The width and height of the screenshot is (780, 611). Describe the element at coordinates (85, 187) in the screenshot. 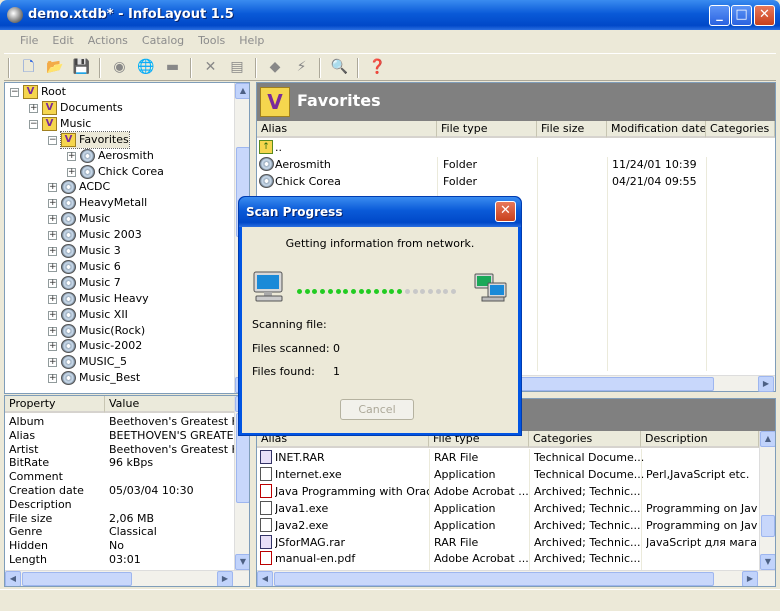

I see `tree-item-label: ACDC` at that location.